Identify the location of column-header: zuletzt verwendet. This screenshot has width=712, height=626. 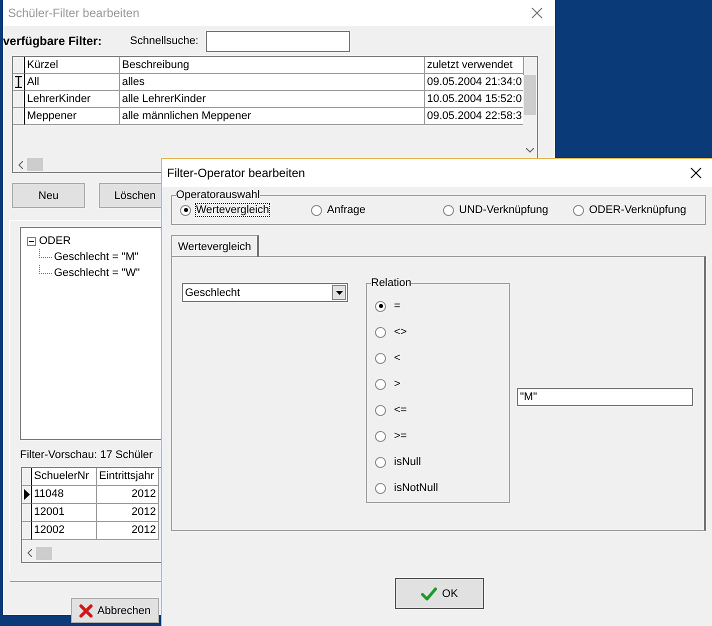
(474, 65).